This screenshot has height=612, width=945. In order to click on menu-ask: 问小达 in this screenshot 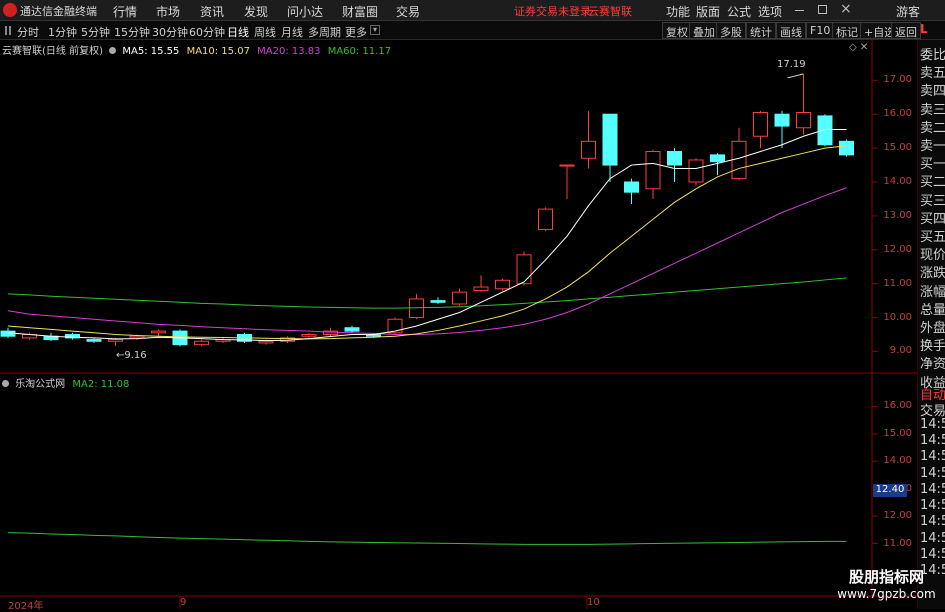, I will do `click(305, 11)`.